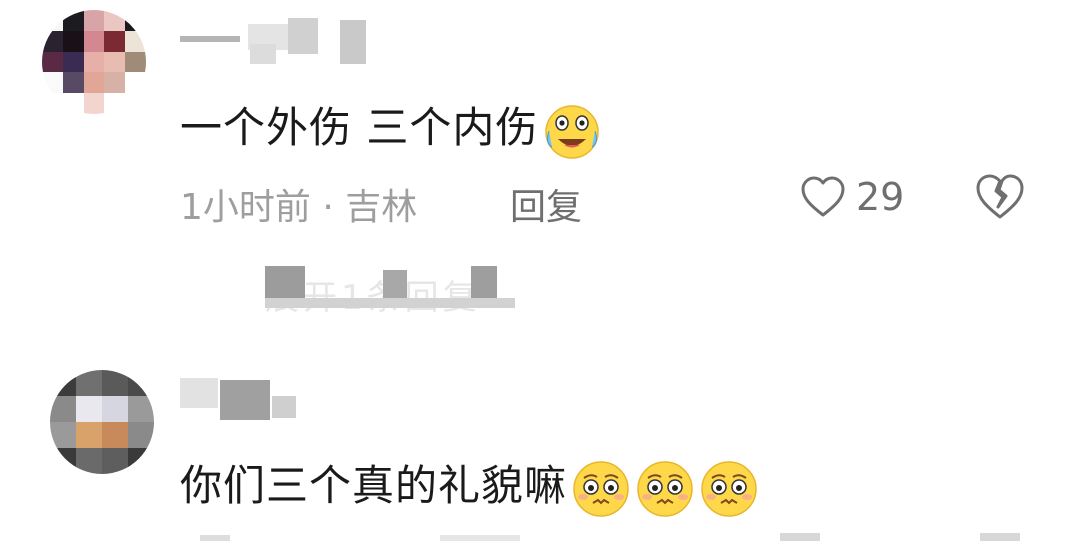 The width and height of the screenshot is (1080, 541). What do you see at coordinates (540, 537) in the screenshot?
I see `next-row-cutoff` at bounding box center [540, 537].